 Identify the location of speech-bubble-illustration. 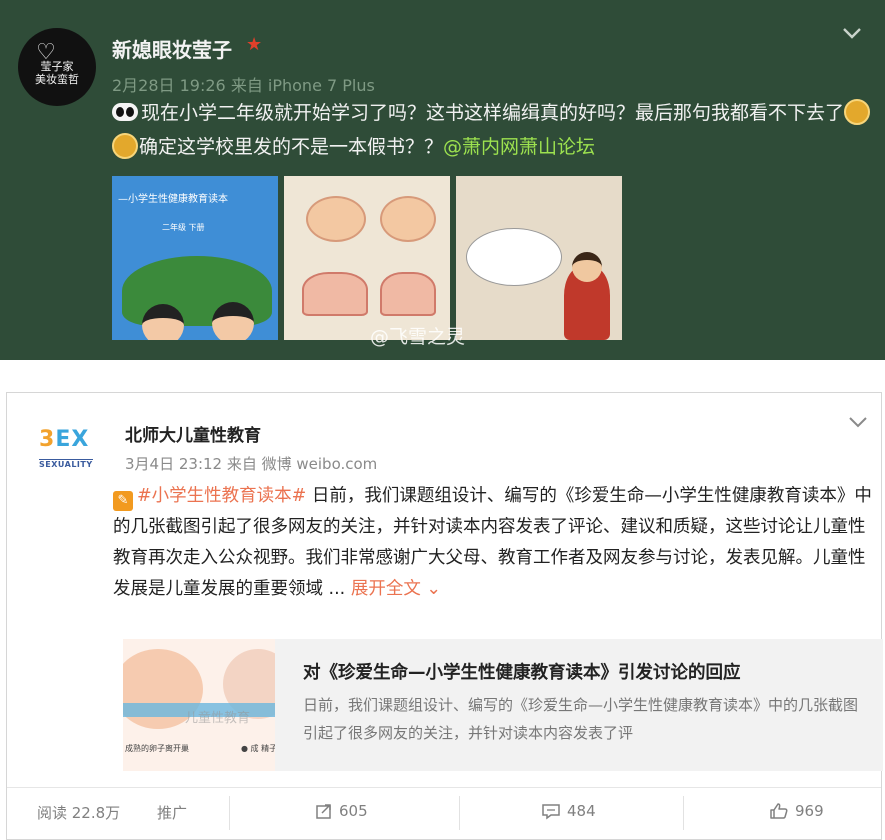
(514, 257).